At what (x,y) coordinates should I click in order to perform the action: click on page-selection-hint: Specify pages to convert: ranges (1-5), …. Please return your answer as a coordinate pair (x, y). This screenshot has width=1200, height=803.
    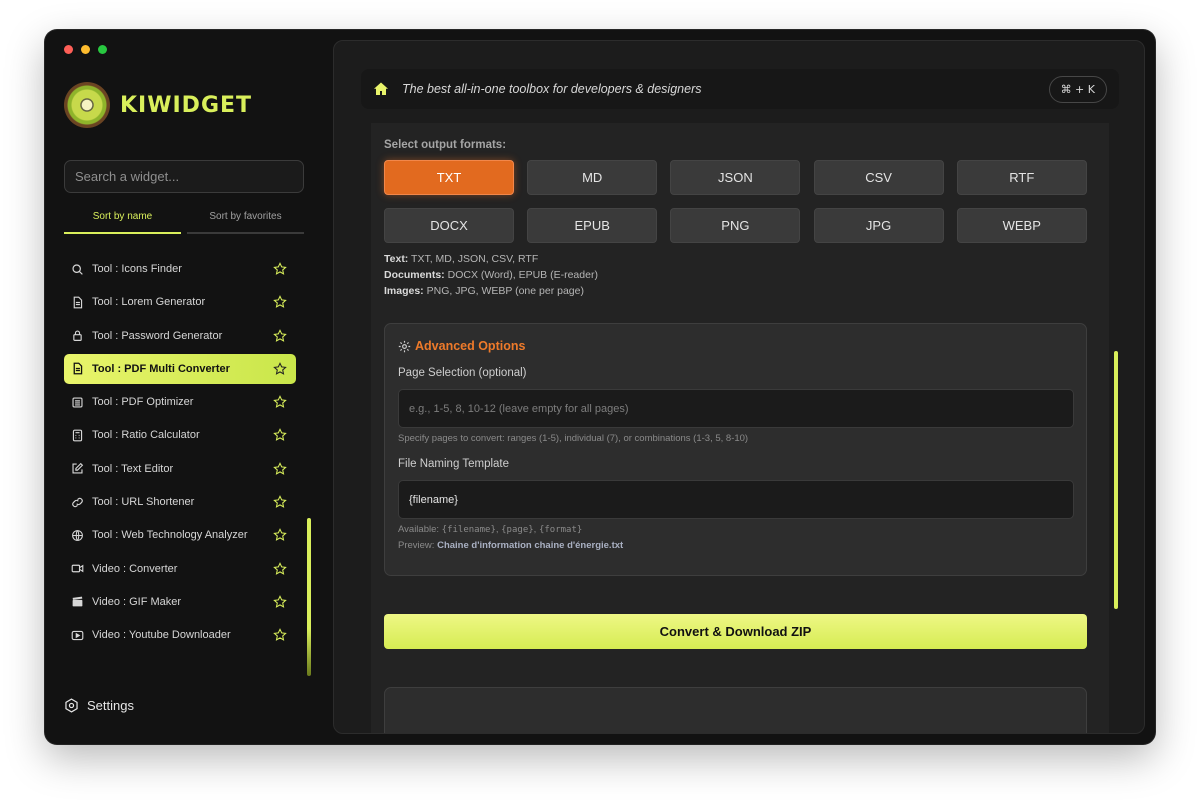
    Looking at the image, I should click on (573, 438).